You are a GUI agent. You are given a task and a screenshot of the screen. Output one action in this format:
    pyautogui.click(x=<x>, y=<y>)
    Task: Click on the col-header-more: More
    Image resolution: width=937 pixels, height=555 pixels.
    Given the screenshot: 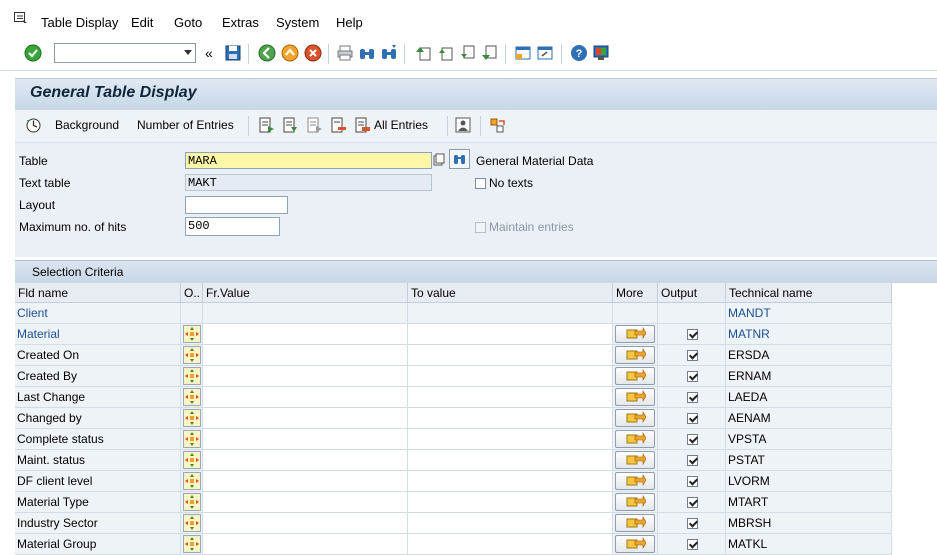 What is the action you would take?
    pyautogui.click(x=635, y=293)
    